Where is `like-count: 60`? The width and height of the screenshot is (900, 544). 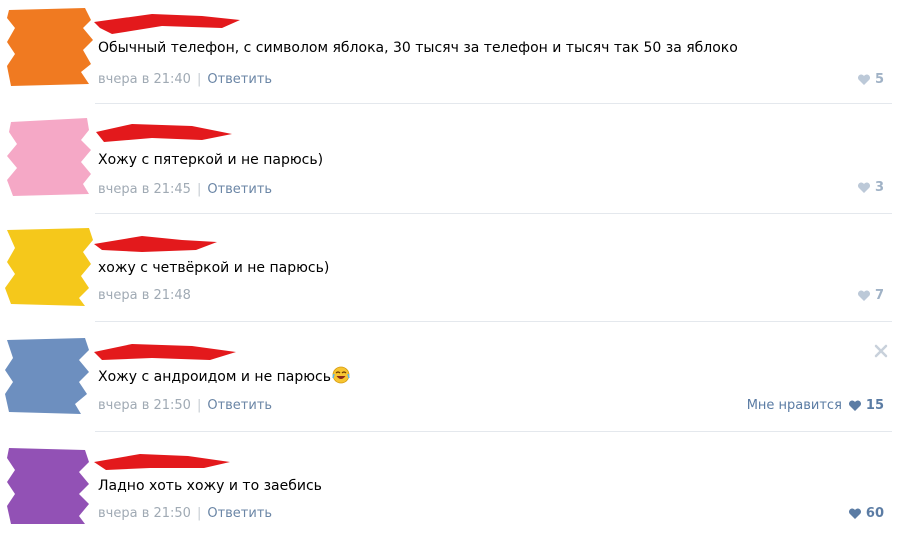 like-count: 60 is located at coordinates (874, 513).